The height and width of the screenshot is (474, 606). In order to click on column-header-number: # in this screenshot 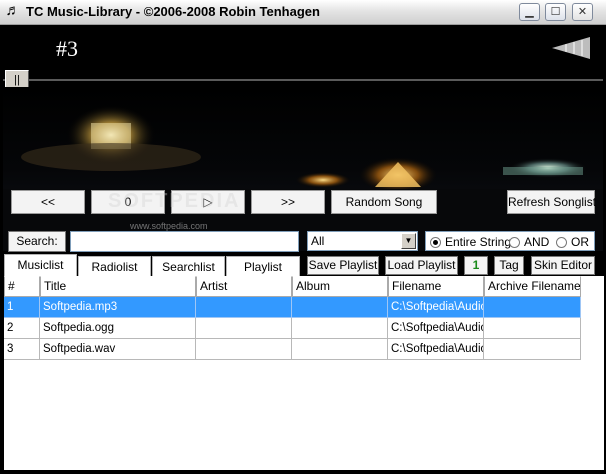, I will do `click(22, 286)`.